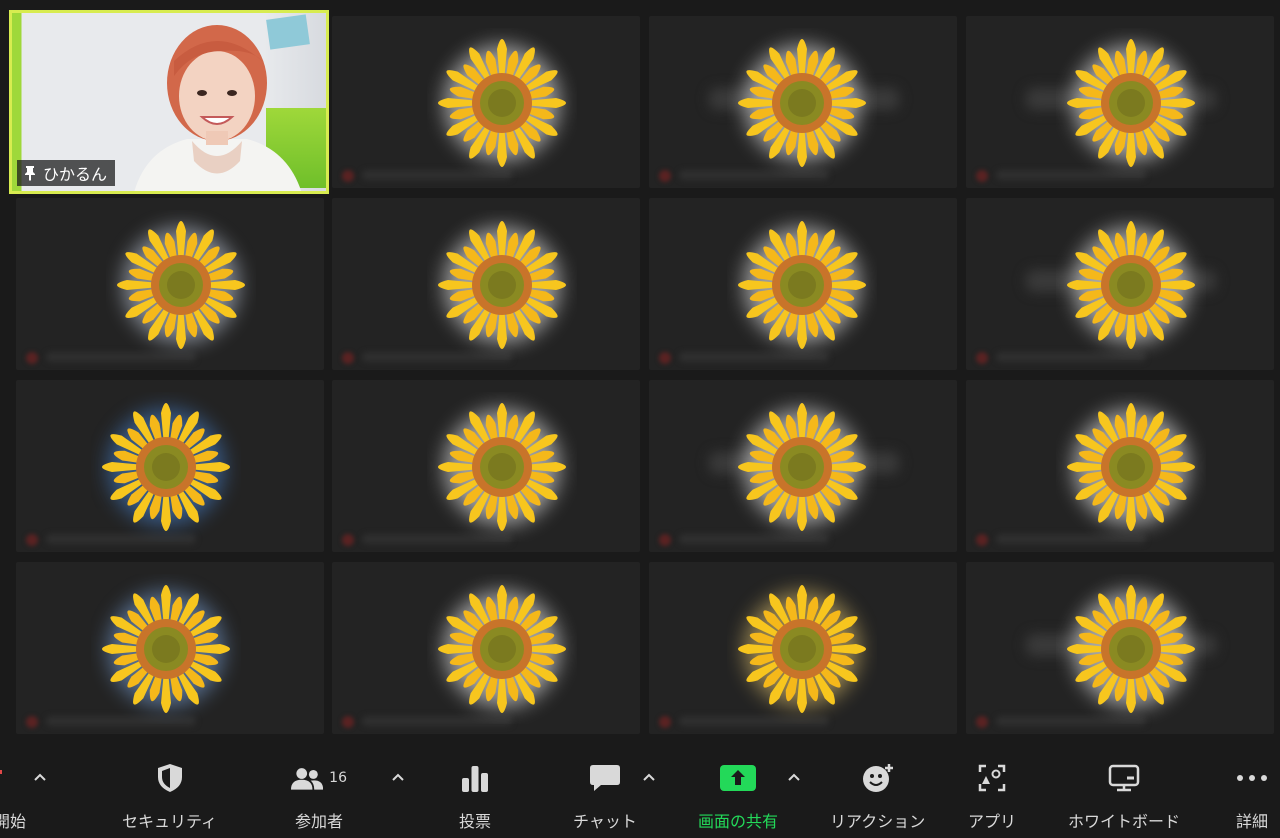  I want to click on share-screen-button: 画面の共有, so click(738, 796).